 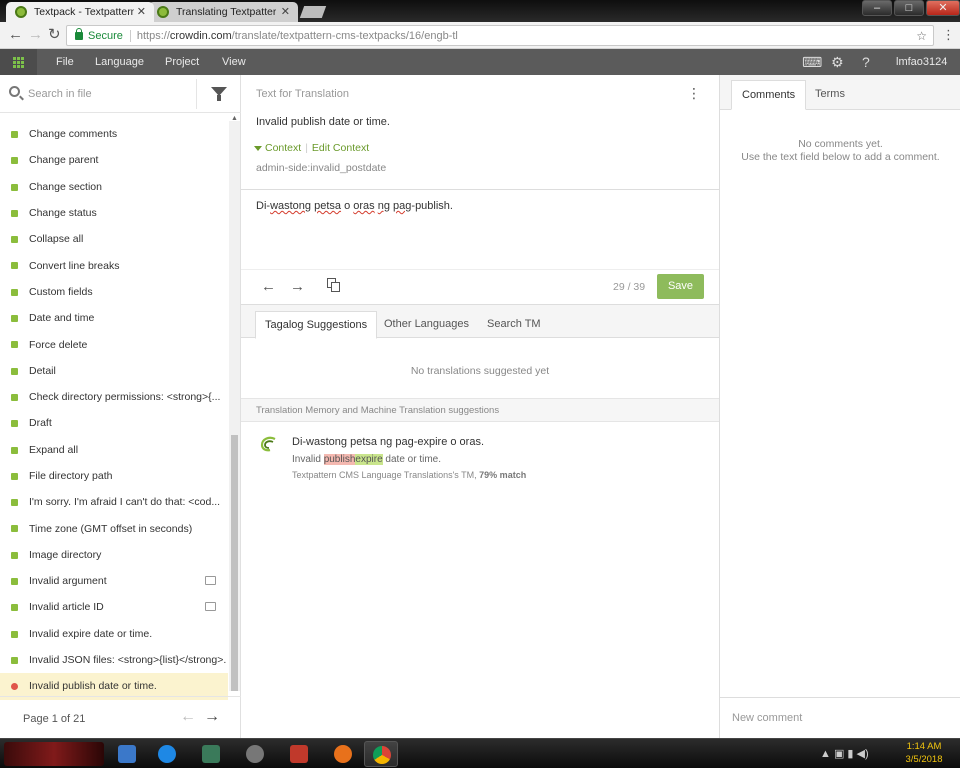 What do you see at coordinates (844, 753) in the screenshot?
I see `system-tray-icons: ▲ ▣ ▮ ◀)` at bounding box center [844, 753].